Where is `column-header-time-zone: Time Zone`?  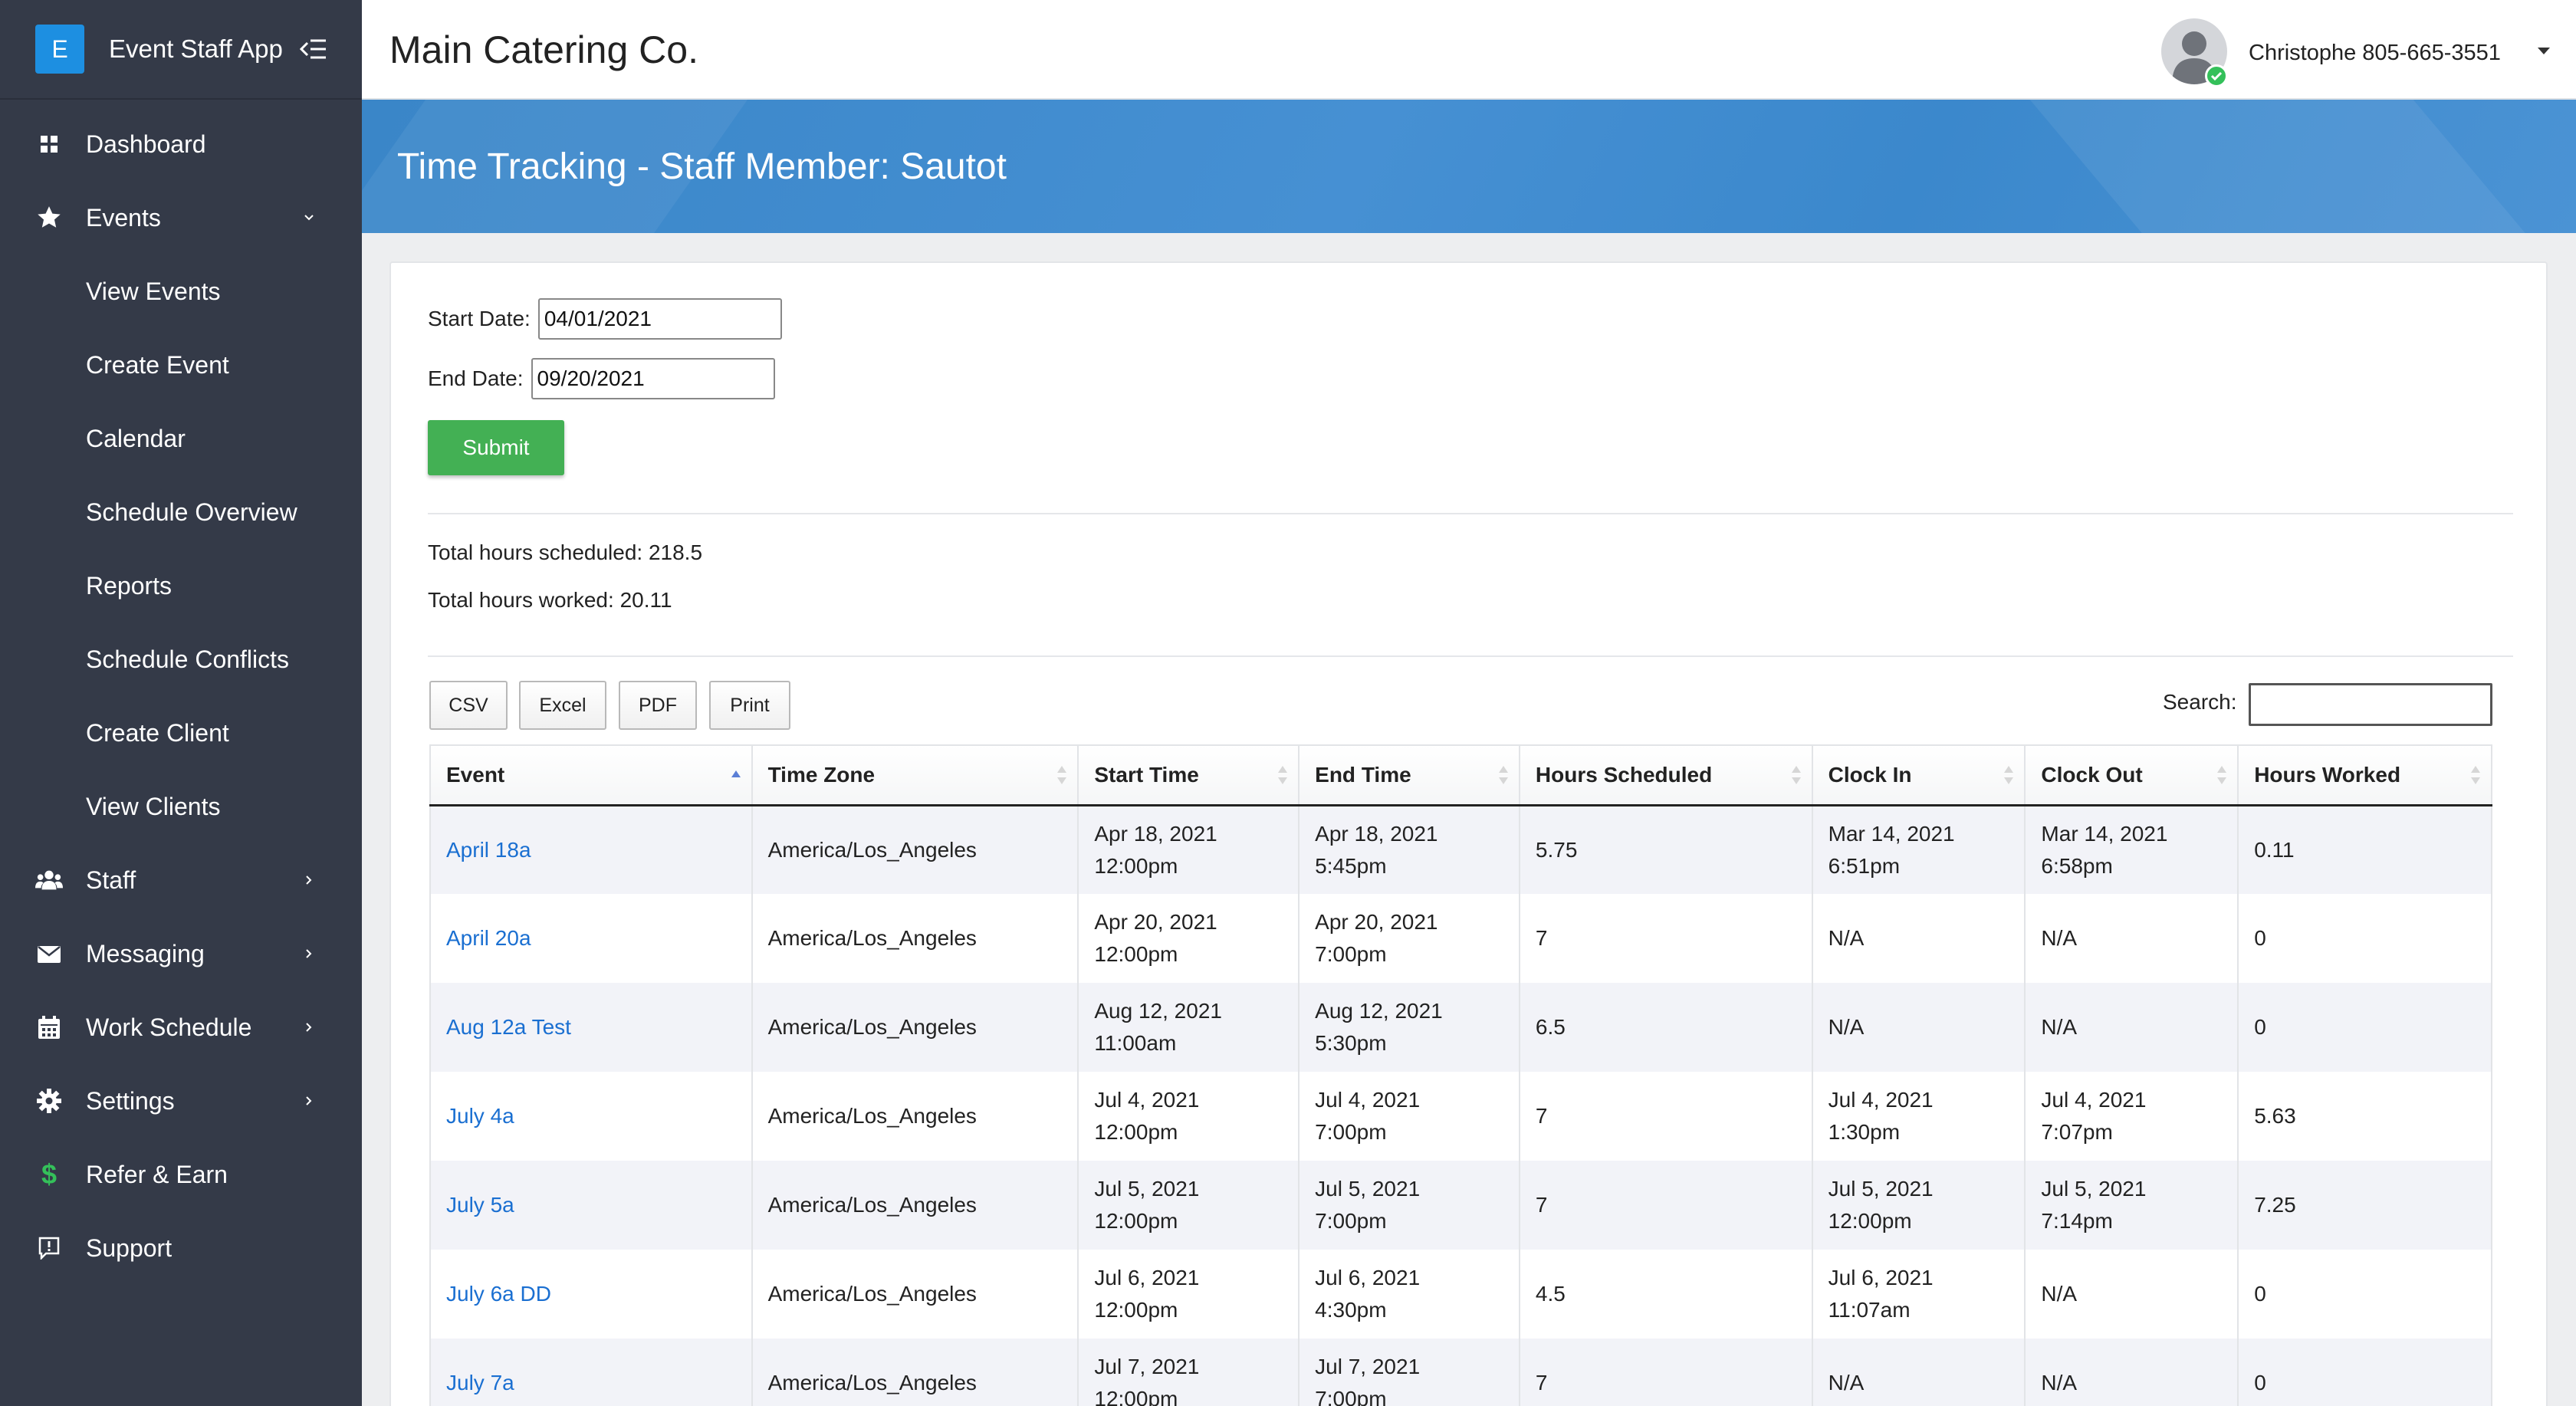
column-header-time-zone: Time Zone is located at coordinates (915, 775).